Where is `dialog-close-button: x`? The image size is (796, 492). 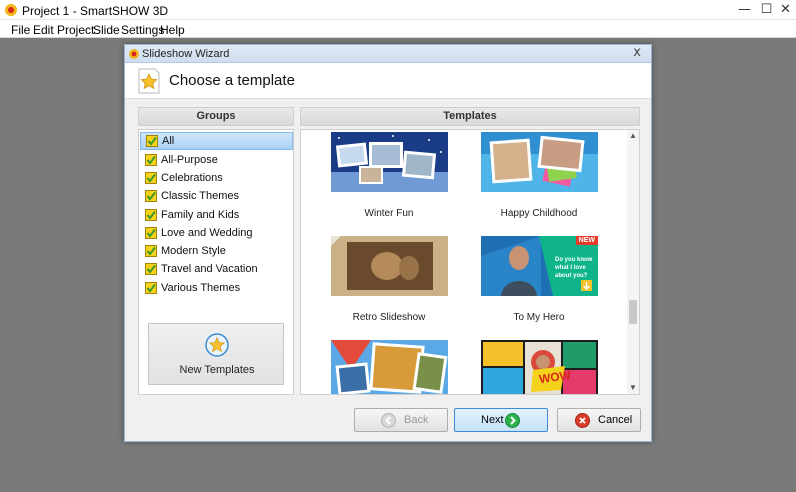 dialog-close-button: x is located at coordinates (637, 52).